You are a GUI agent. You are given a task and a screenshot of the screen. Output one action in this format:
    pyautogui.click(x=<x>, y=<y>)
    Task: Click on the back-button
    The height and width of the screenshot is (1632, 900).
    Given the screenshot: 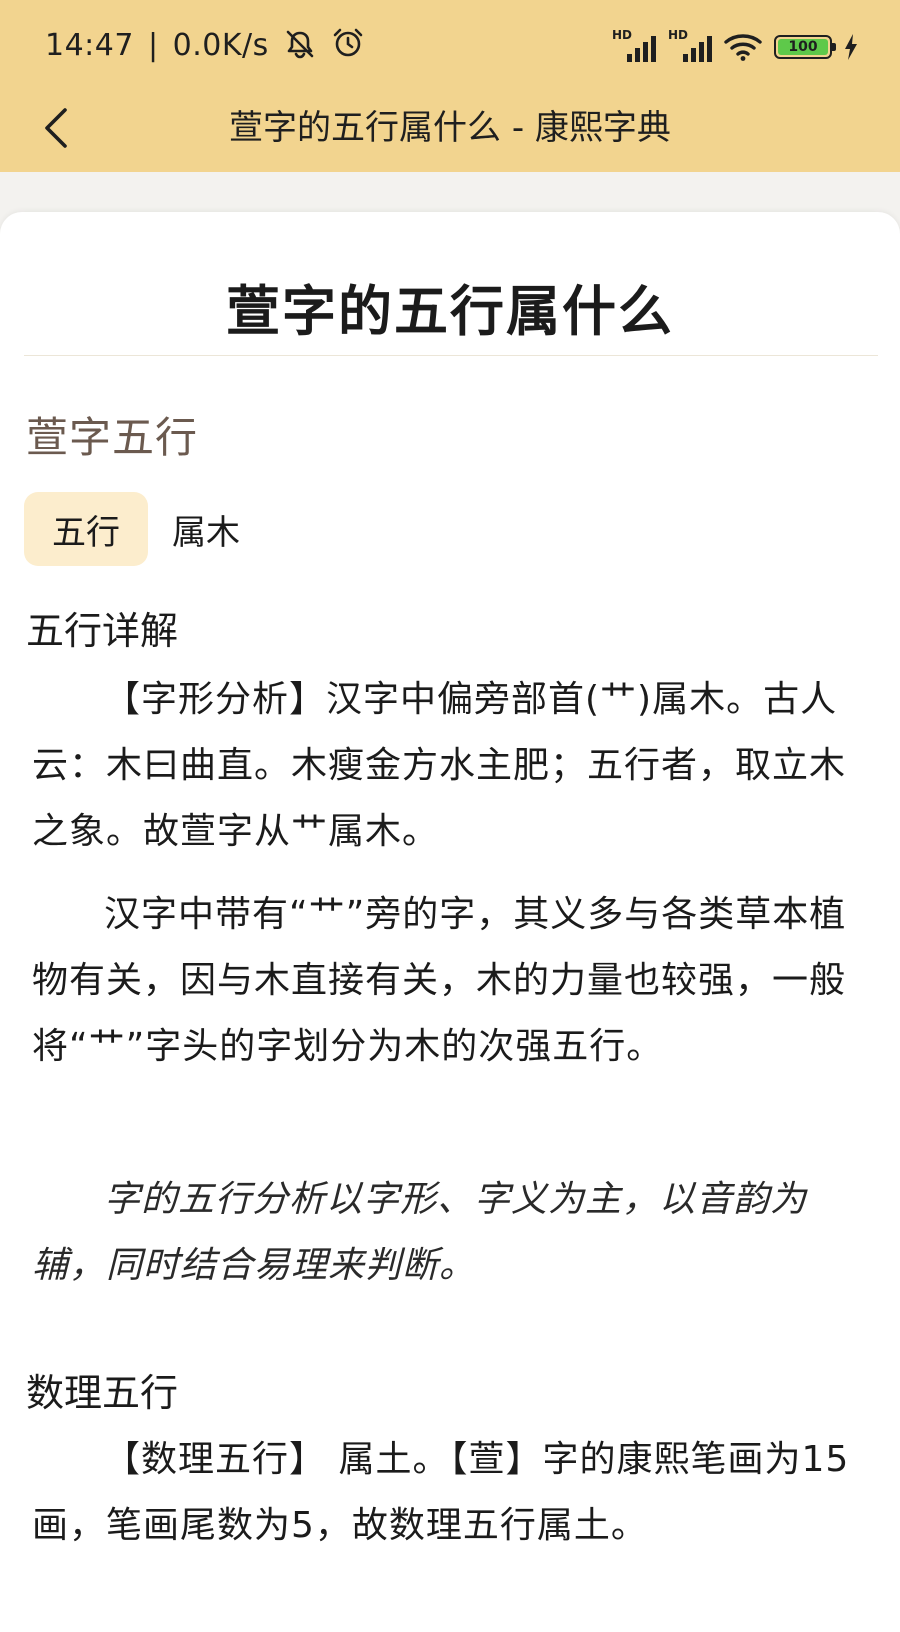 What is the action you would take?
    pyautogui.click(x=56, y=128)
    